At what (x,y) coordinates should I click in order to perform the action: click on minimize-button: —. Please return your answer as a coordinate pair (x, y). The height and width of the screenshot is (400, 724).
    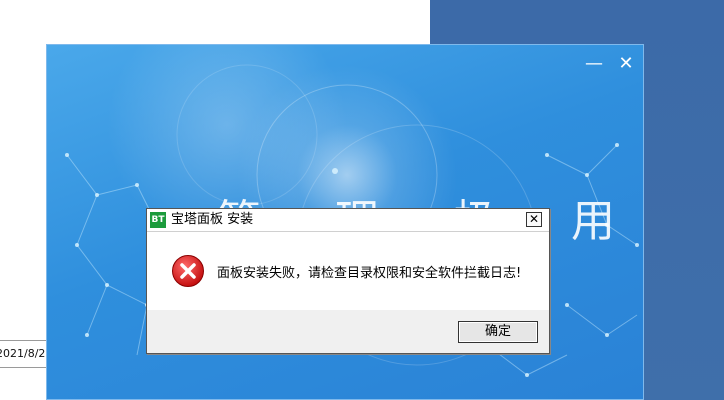
    Looking at the image, I should click on (594, 64).